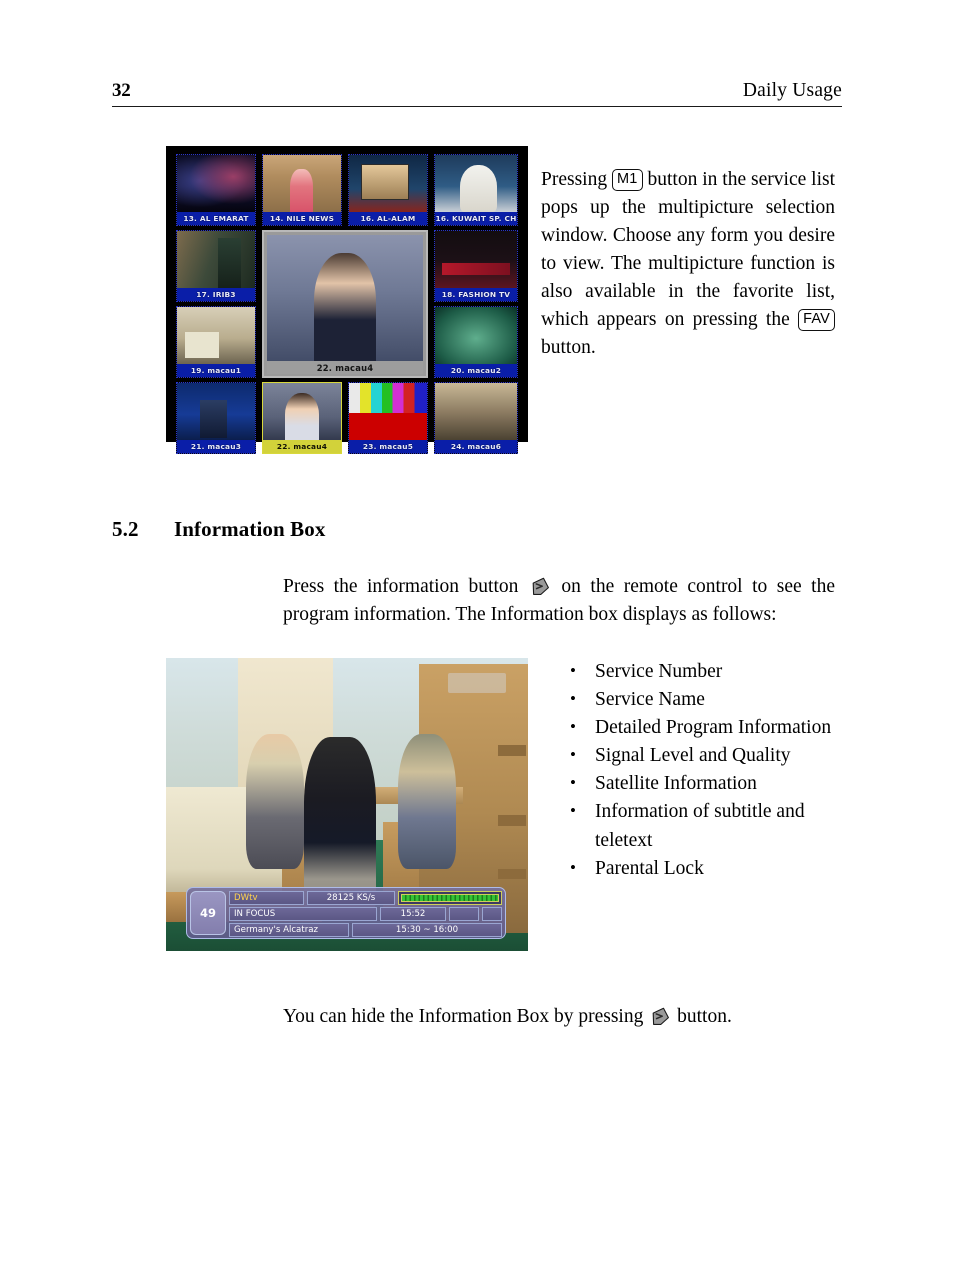  What do you see at coordinates (216, 446) in the screenshot?
I see `channel-label: 21. macau3` at bounding box center [216, 446].